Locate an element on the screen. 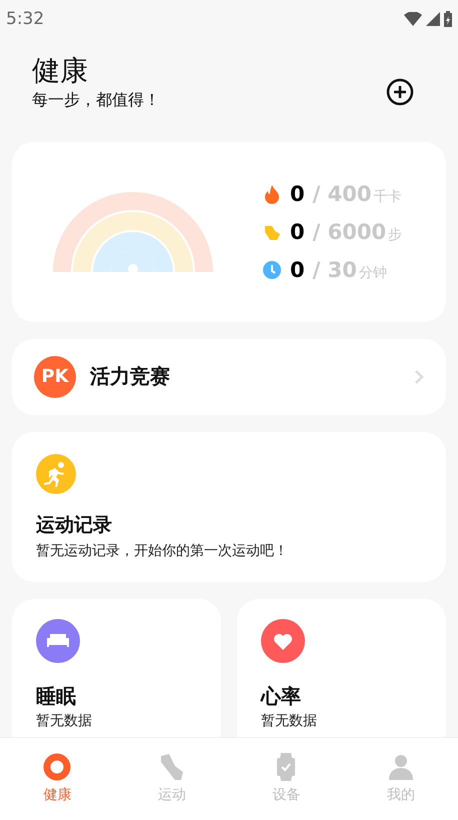  signal-icon is located at coordinates (433, 19).